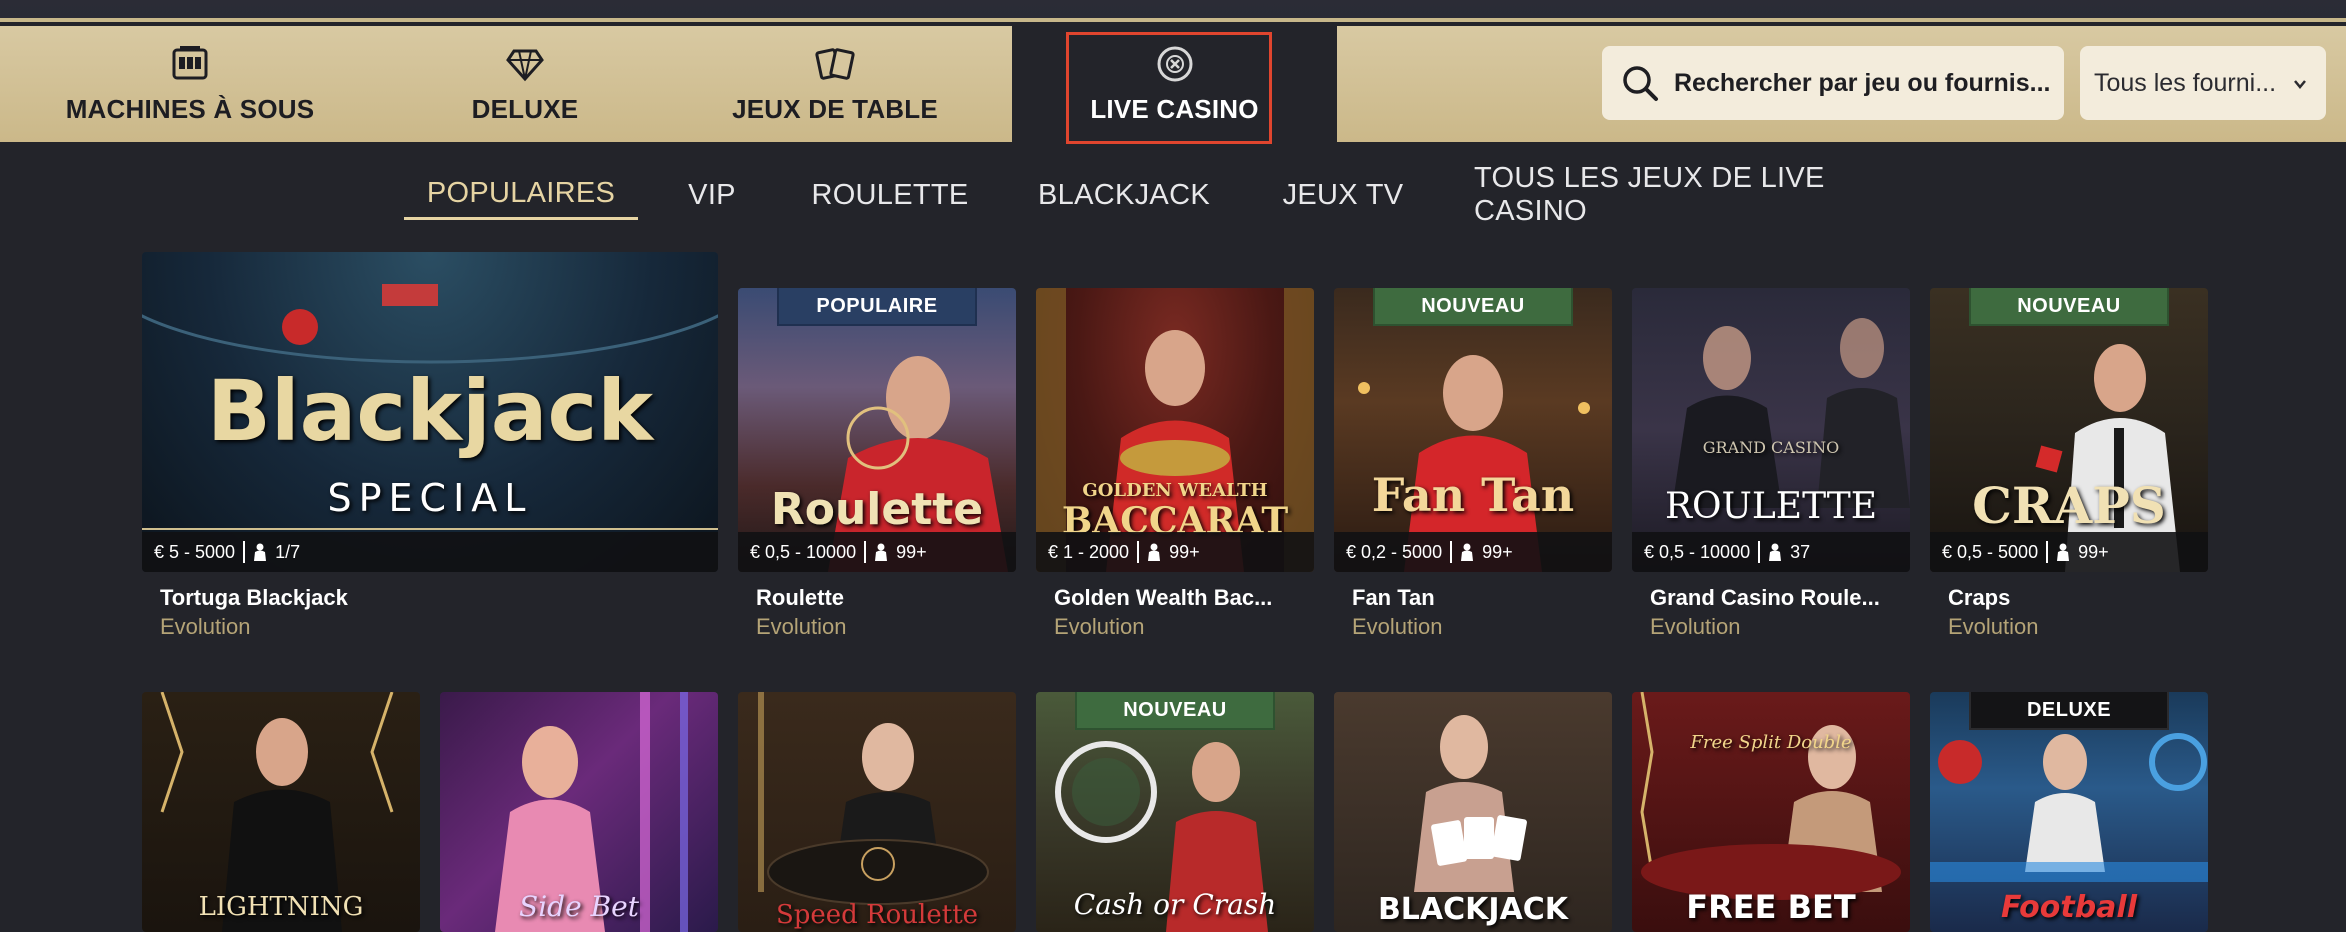 The image size is (2346, 932). I want to click on game-thumbnail: LIGHTNING, so click(281, 812).